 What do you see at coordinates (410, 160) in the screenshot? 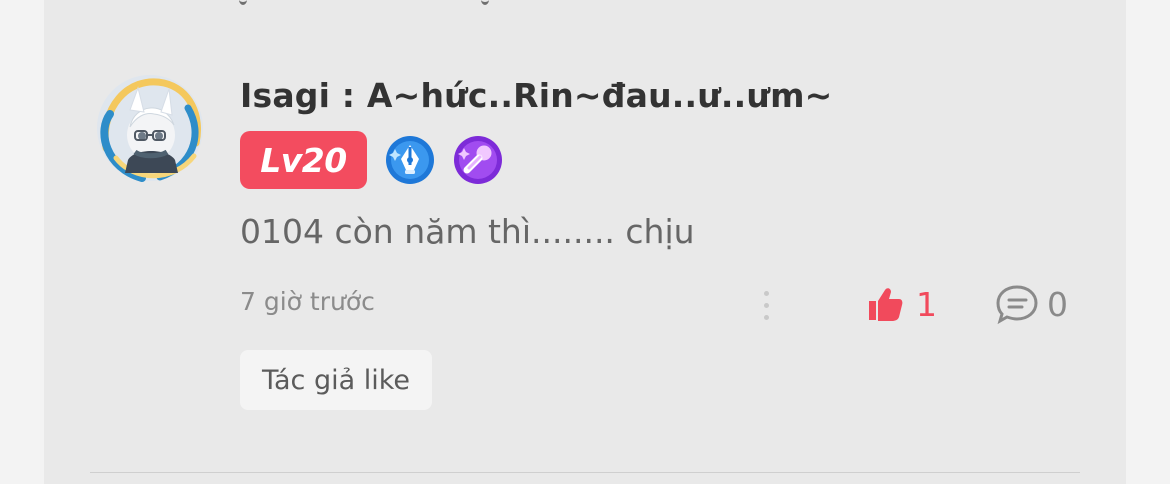
I see `pen-badge-icon` at bounding box center [410, 160].